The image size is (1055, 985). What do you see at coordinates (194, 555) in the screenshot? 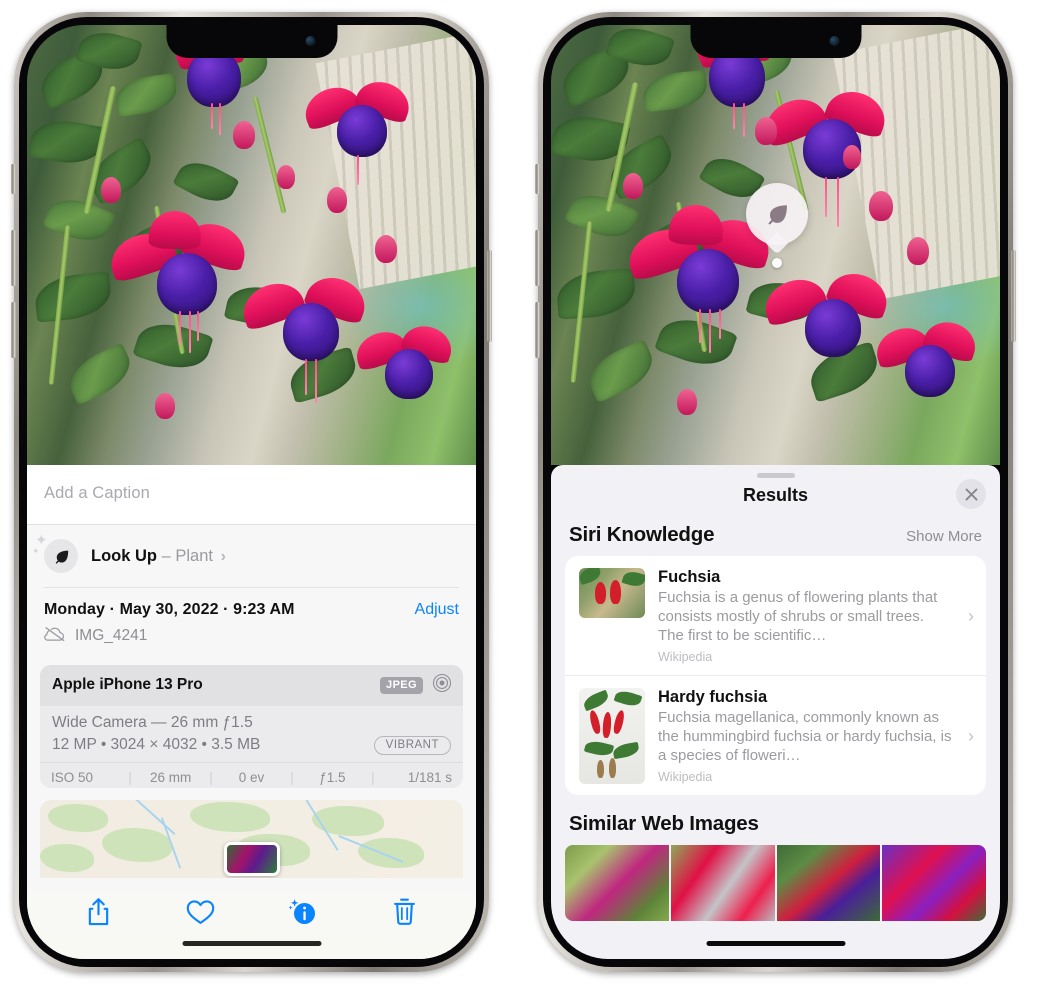
I see `look-up-subject: Plant` at bounding box center [194, 555].